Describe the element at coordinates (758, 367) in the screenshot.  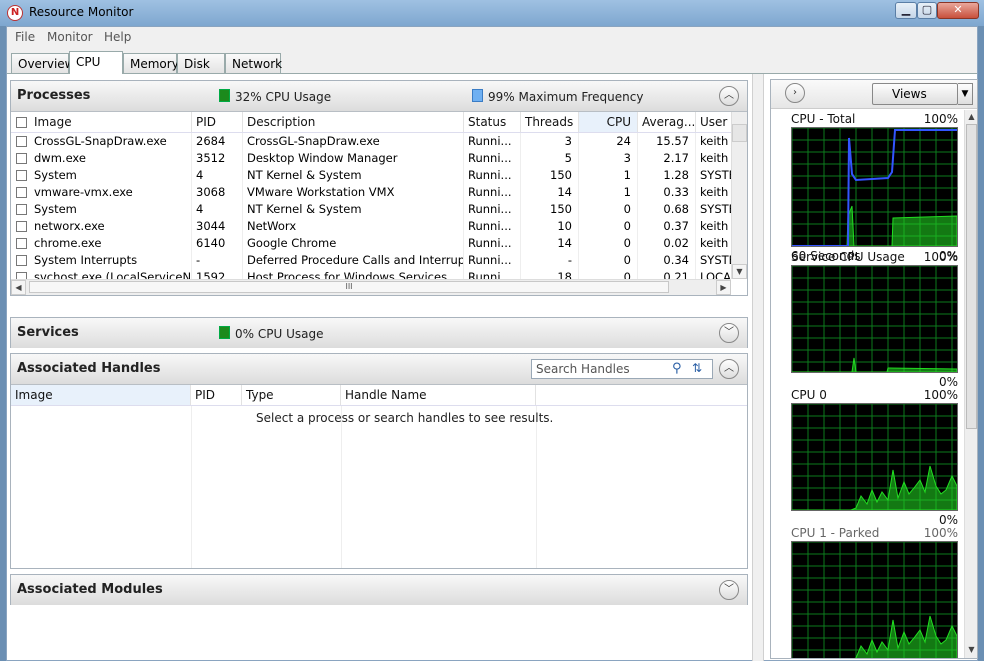
I see `pane-splitter` at that location.